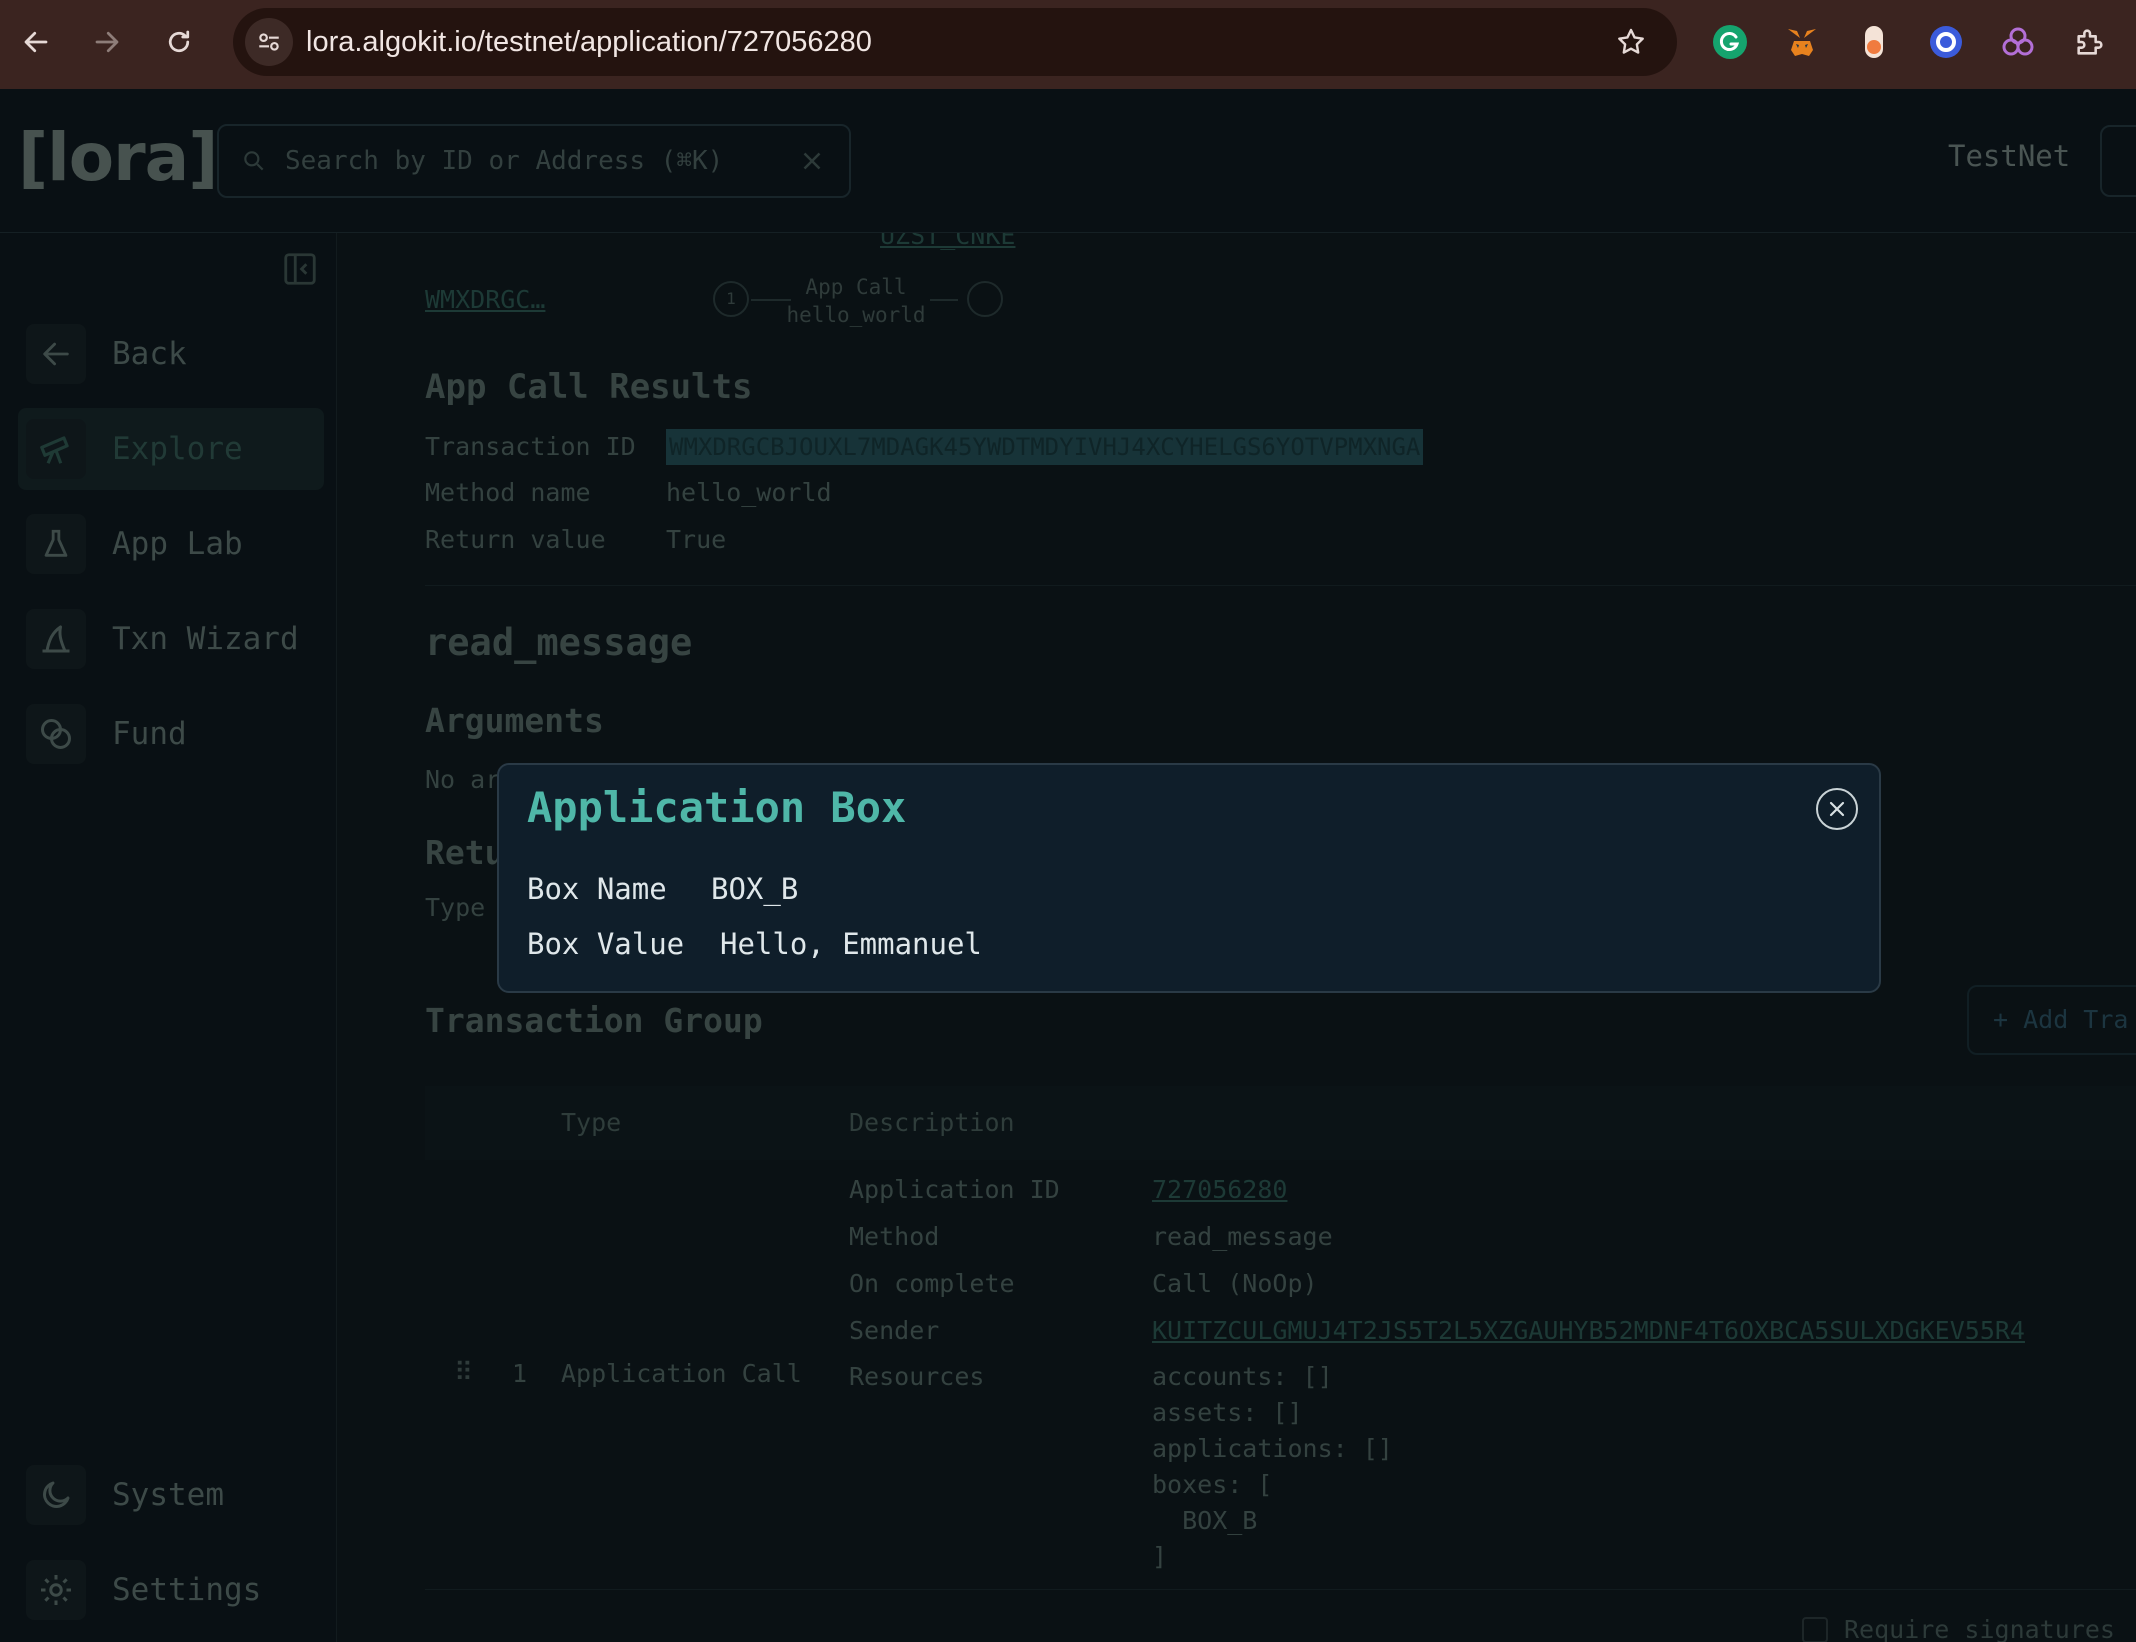 The image size is (2136, 1642). I want to click on detail-label: Method, so click(894, 1236).